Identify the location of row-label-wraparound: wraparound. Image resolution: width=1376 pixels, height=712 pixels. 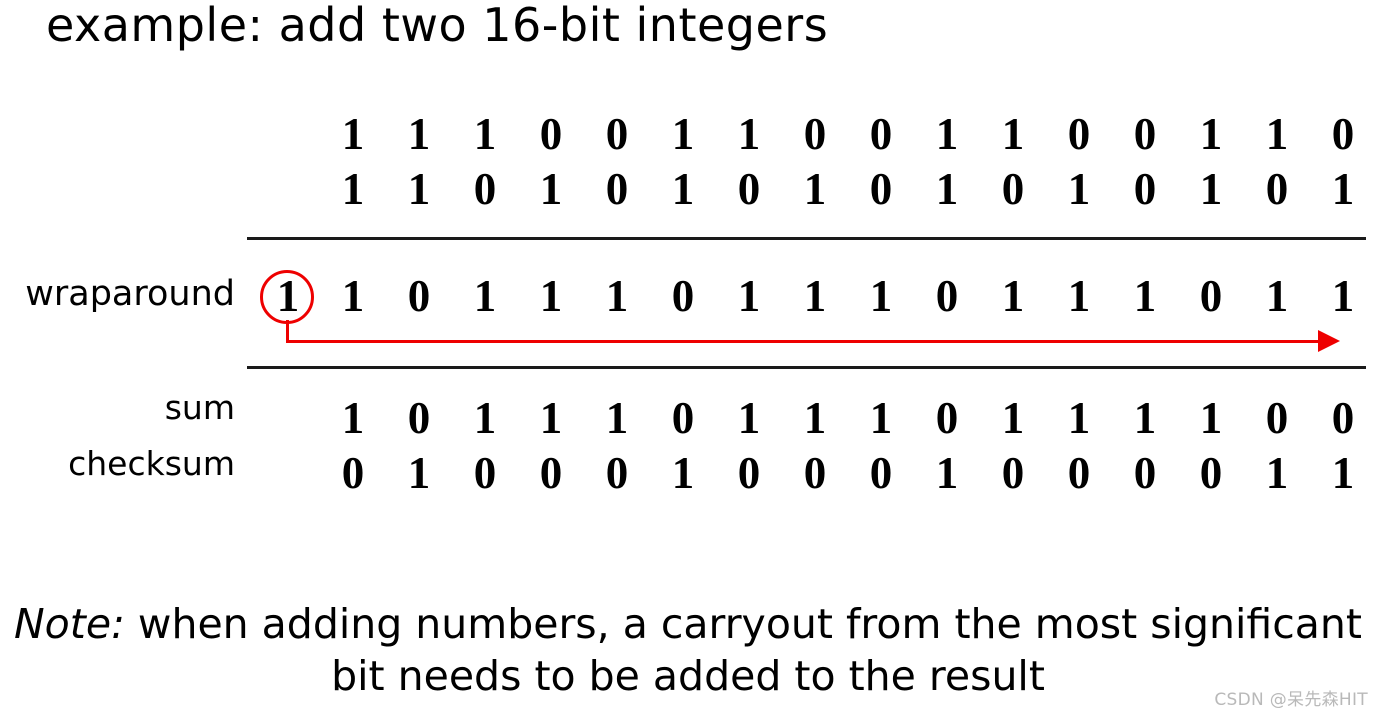
(130, 294).